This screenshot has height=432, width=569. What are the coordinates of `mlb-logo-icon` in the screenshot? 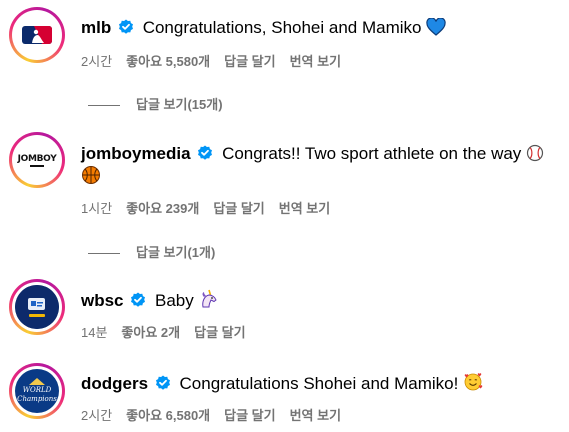 It's located at (37, 35).